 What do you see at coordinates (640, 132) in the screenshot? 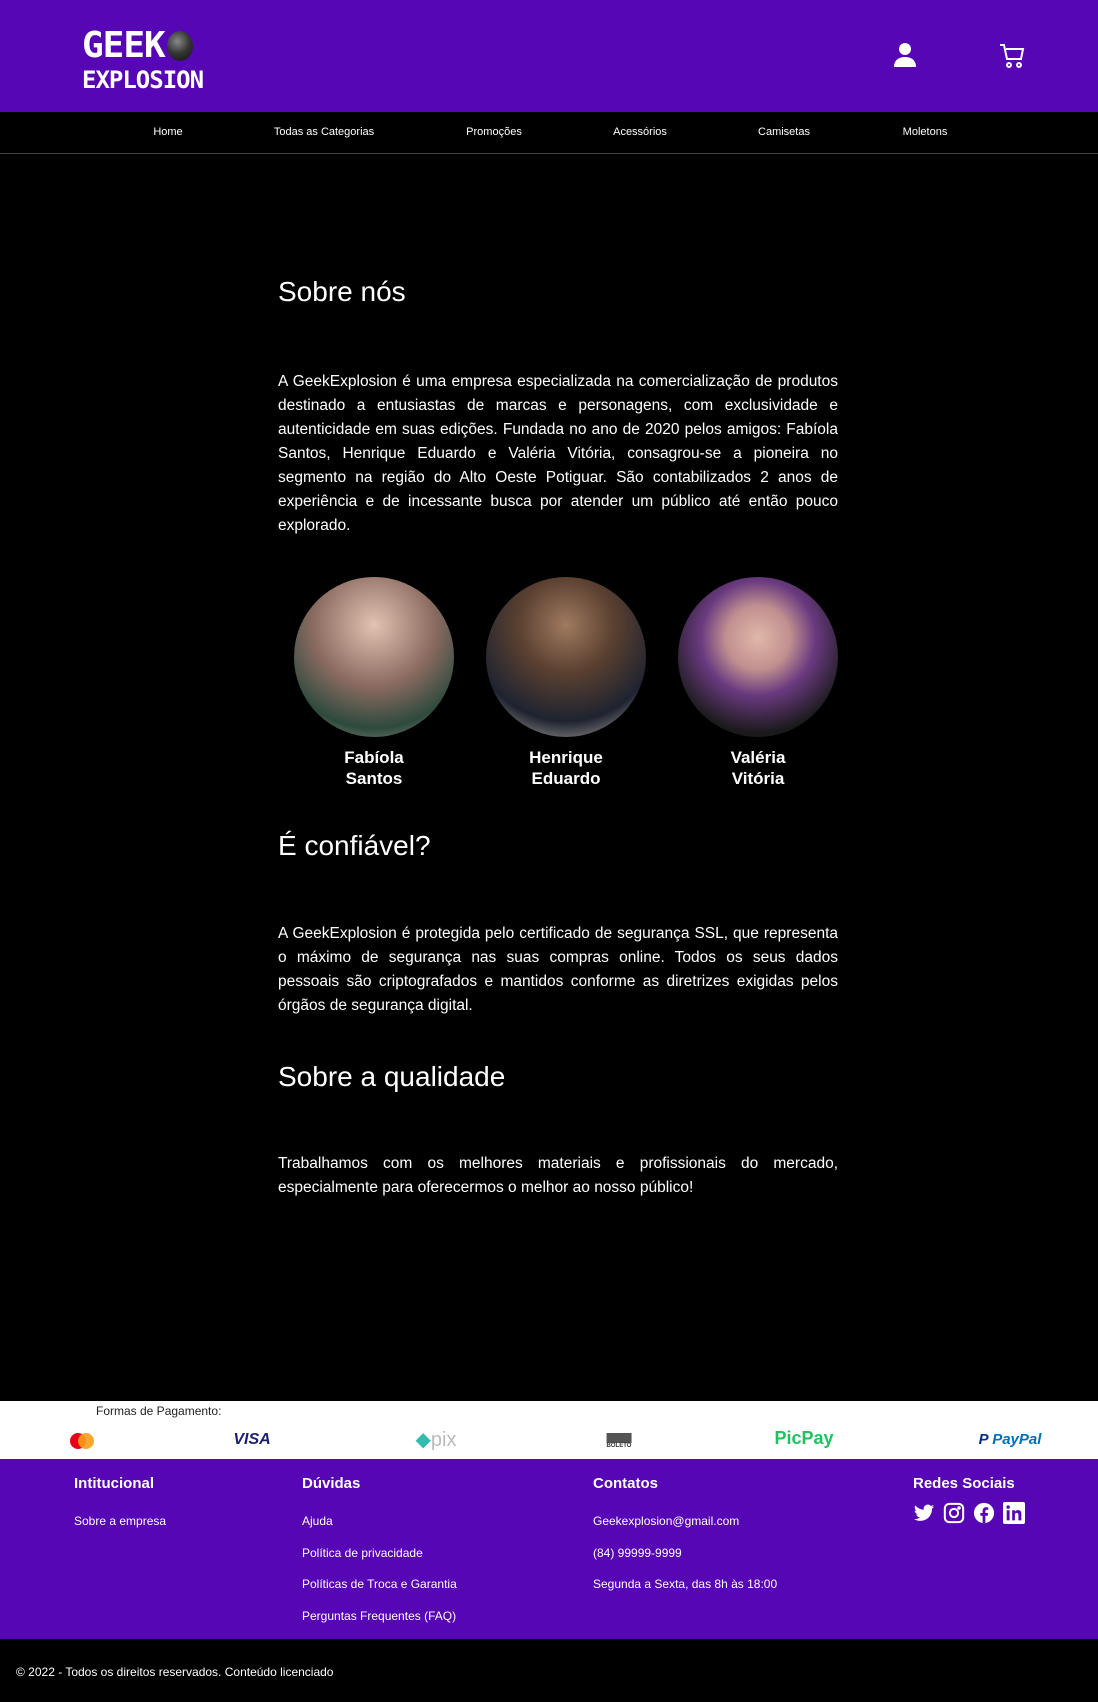
I see `nav-accessories: Acessórios` at bounding box center [640, 132].